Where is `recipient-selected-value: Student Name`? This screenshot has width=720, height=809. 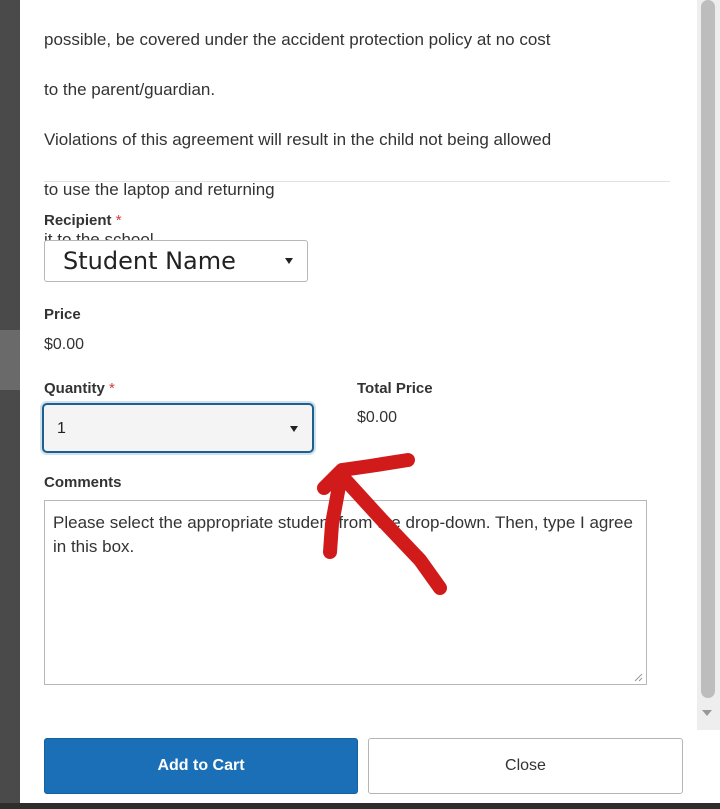 recipient-selected-value: Student Name is located at coordinates (149, 261).